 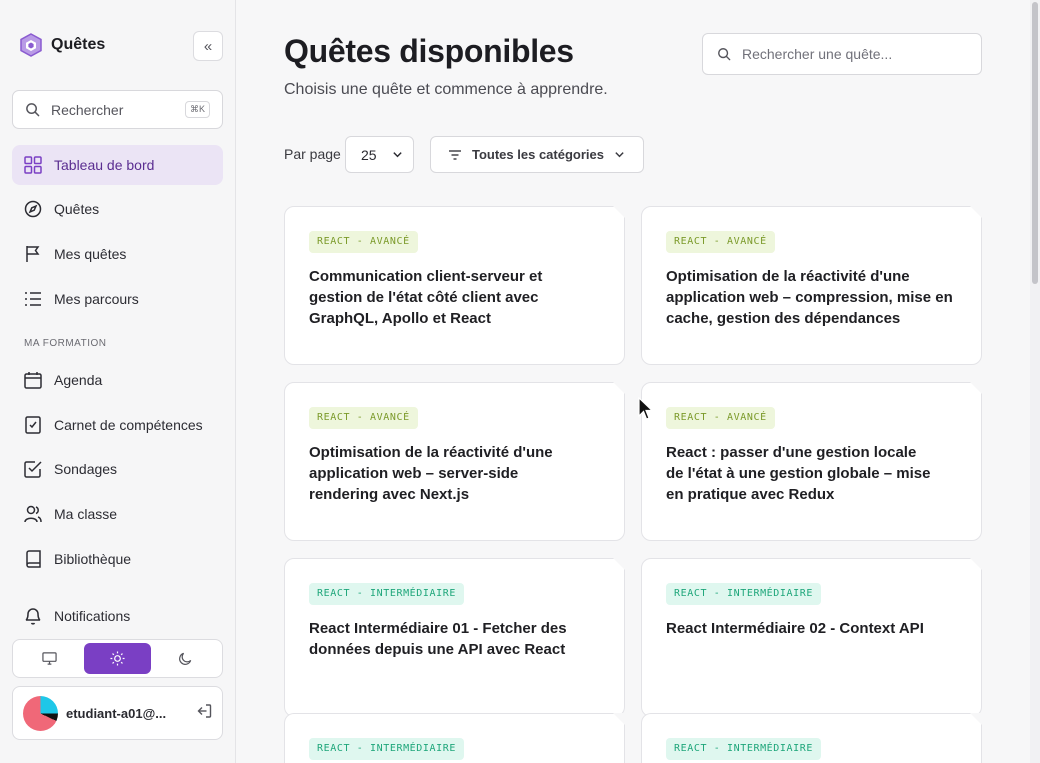 I want to click on theme-light-button, so click(x=117, y=658).